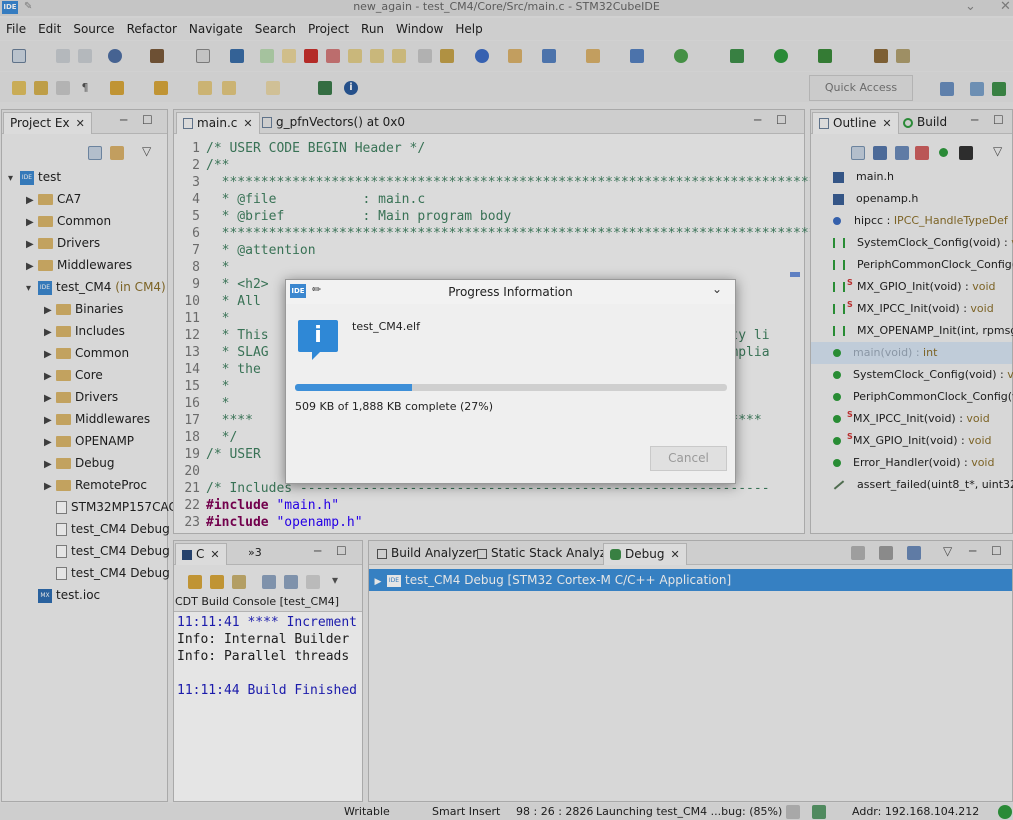 The height and width of the screenshot is (820, 1013). What do you see at coordinates (717, 289) in the screenshot?
I see `dialog-collapse-icon: ⌄` at bounding box center [717, 289].